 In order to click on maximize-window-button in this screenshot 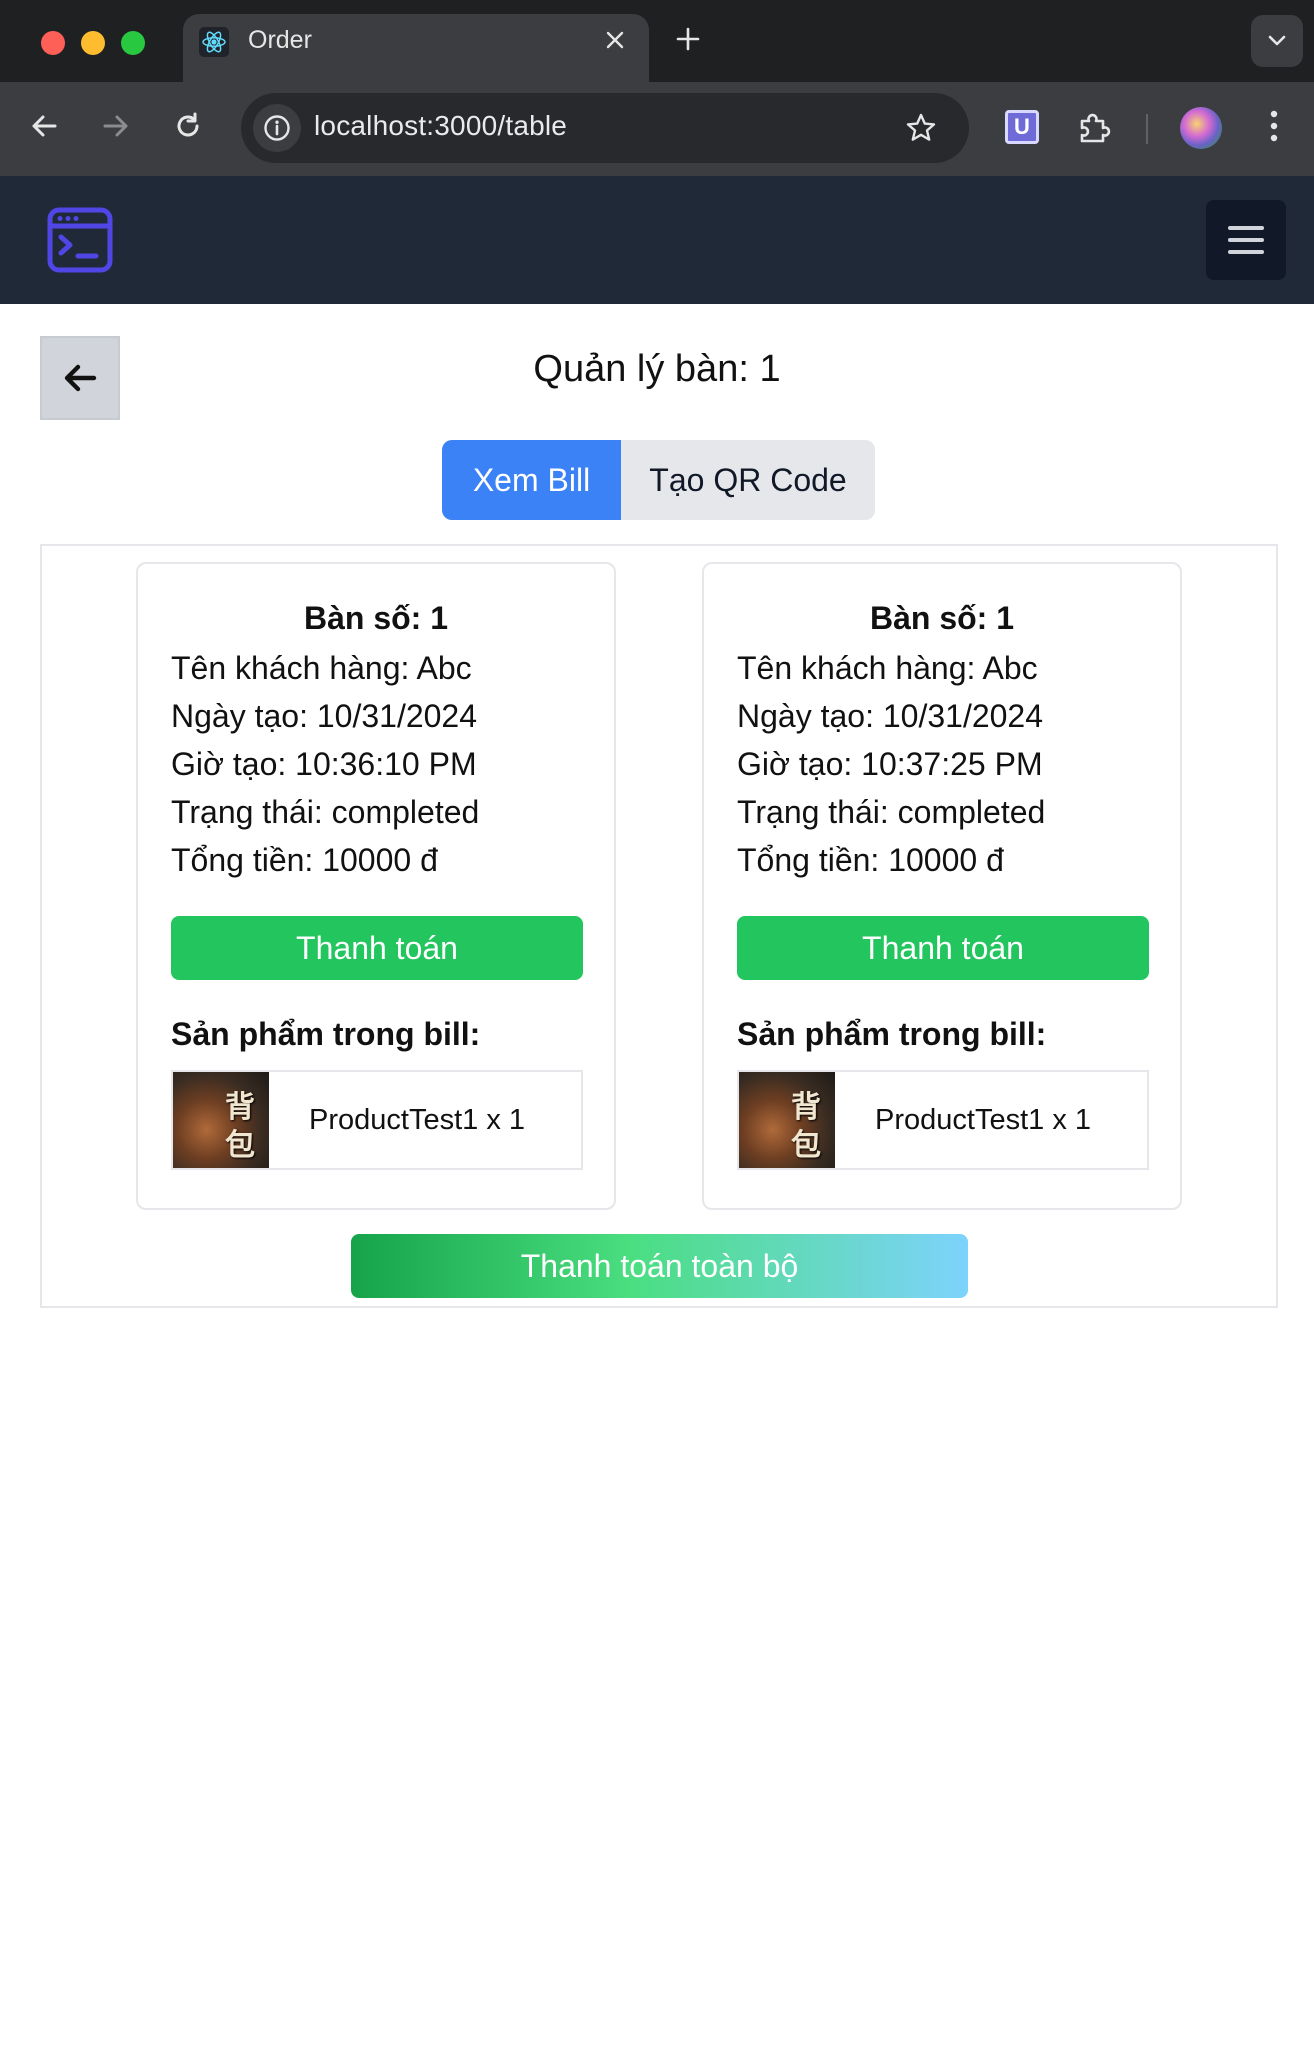, I will do `click(133, 43)`.